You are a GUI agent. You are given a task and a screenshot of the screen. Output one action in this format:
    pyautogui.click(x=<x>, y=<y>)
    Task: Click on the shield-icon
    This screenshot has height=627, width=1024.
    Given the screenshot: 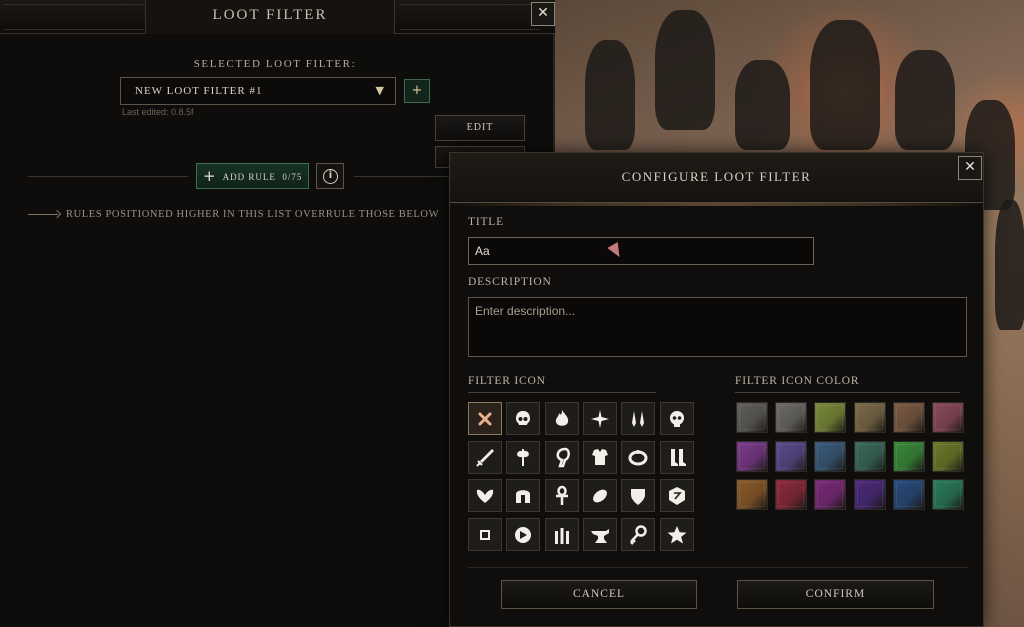 What is the action you would take?
    pyautogui.click(x=638, y=496)
    